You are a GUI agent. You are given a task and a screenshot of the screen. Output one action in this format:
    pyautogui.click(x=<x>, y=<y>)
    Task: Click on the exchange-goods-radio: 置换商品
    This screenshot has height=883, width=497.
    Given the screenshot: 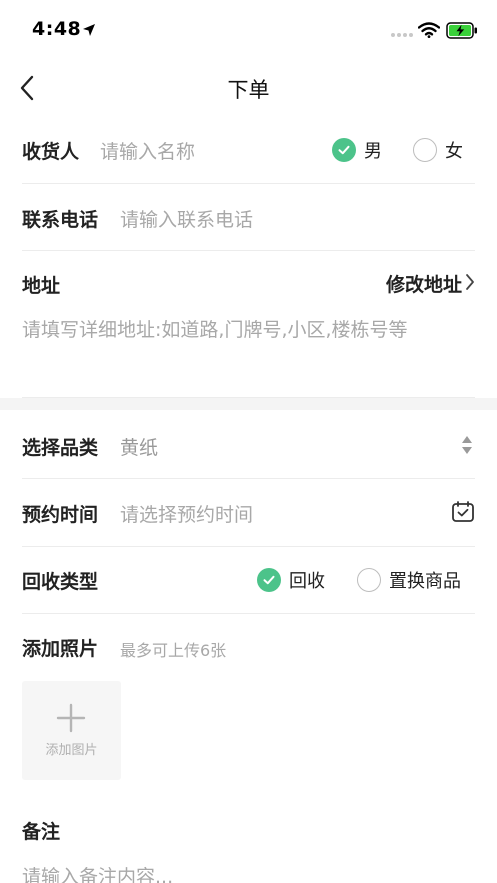 What is the action you would take?
    pyautogui.click(x=409, y=580)
    